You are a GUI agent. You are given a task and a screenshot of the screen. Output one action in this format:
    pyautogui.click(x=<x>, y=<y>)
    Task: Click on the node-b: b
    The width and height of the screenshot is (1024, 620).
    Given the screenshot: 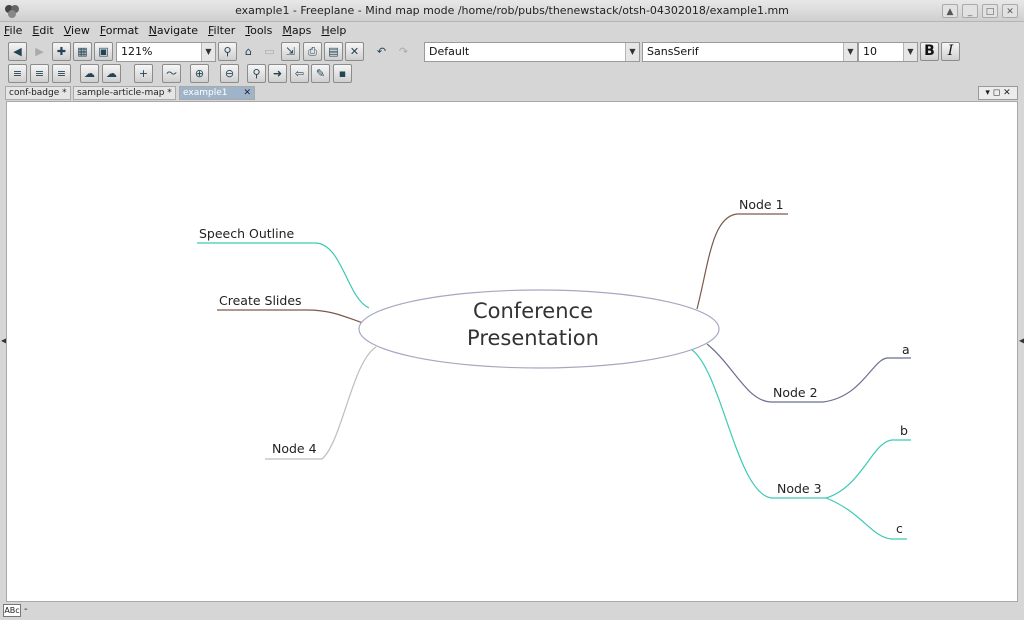 What is the action you would take?
    pyautogui.click(x=904, y=430)
    